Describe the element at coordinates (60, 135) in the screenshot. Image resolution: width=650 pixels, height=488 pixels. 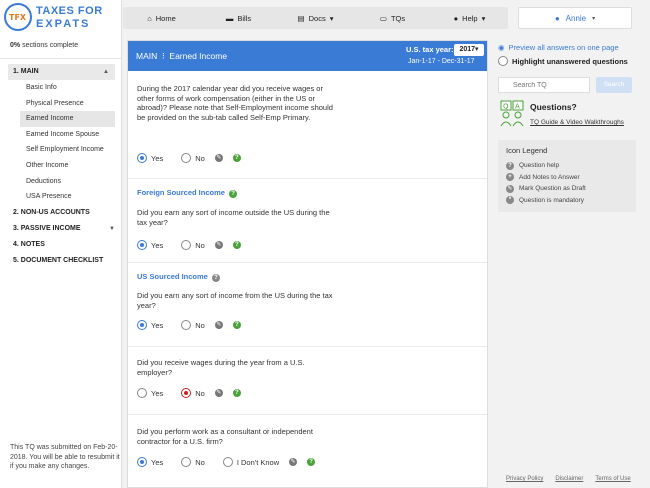
I see `sidebar-item-earned-income-spouse: Earned Income Spouse` at that location.